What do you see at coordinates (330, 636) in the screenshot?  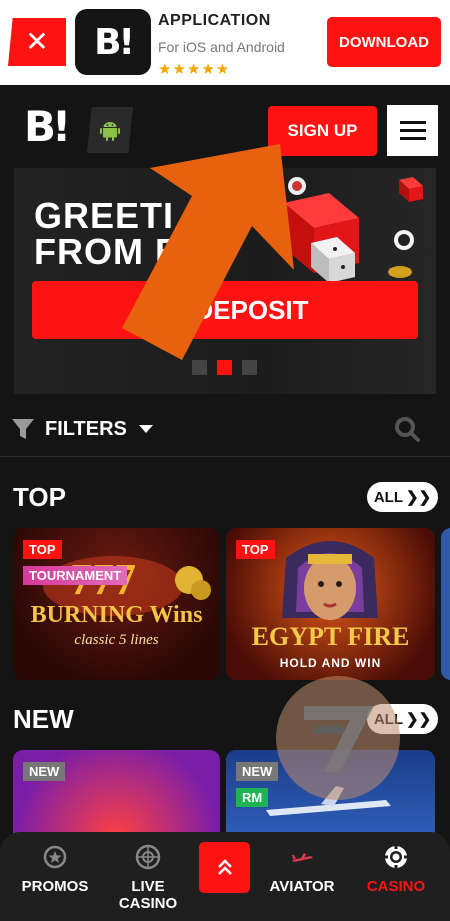 I see `game-title: EGYPT FIRE` at bounding box center [330, 636].